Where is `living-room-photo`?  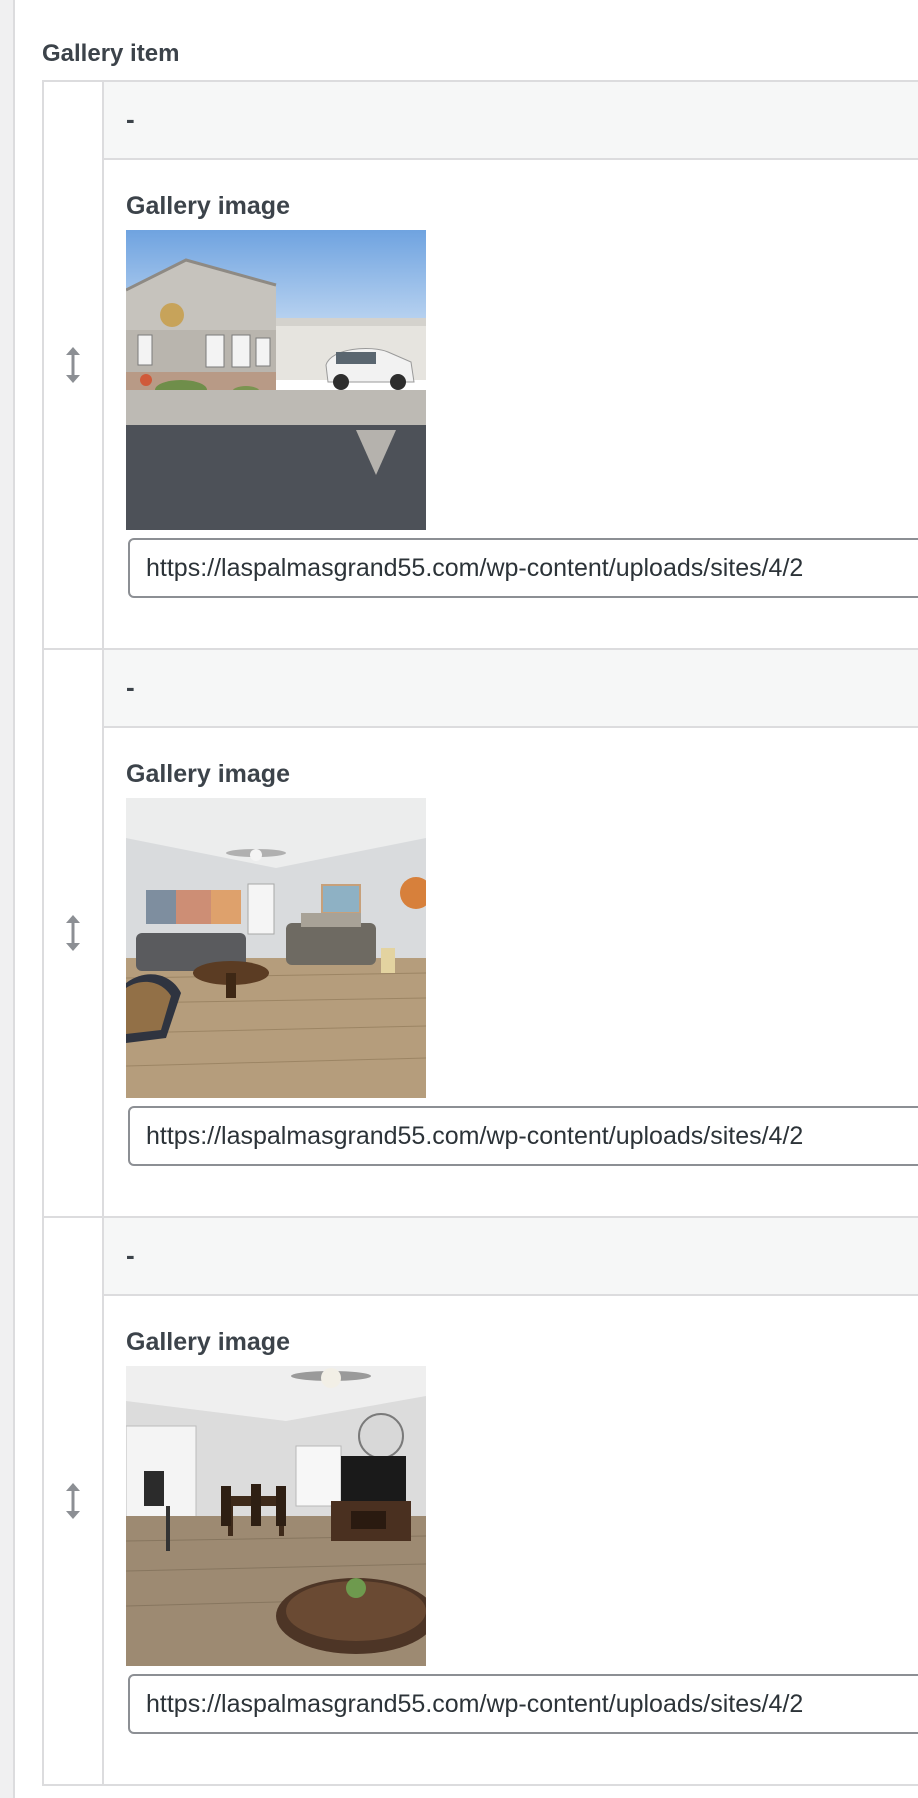 living-room-photo is located at coordinates (276, 948).